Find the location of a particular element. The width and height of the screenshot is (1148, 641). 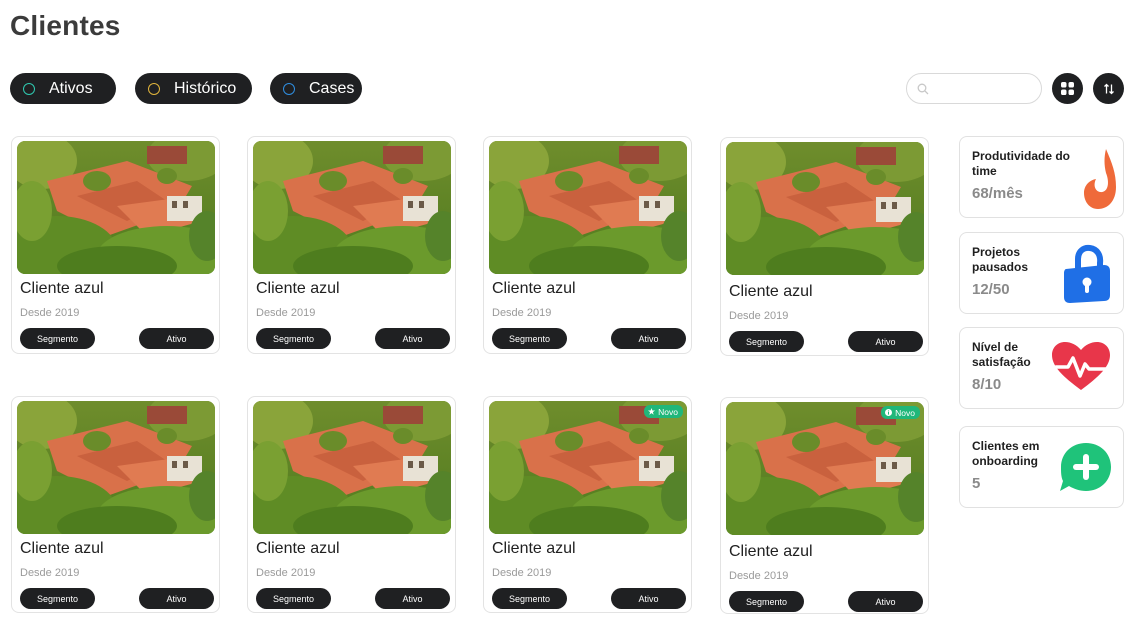

sort-button is located at coordinates (1108, 88).